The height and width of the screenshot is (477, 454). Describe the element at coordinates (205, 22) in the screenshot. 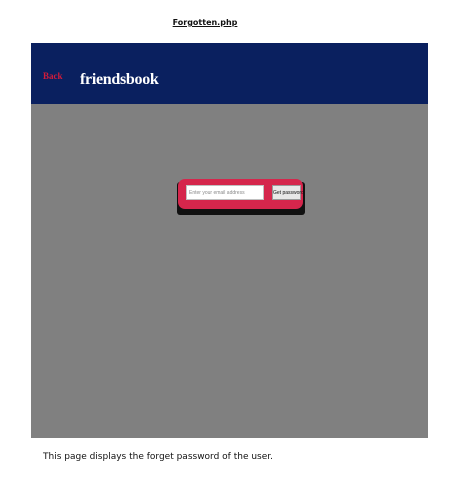

I see `document-title: Forgotten.php` at that location.